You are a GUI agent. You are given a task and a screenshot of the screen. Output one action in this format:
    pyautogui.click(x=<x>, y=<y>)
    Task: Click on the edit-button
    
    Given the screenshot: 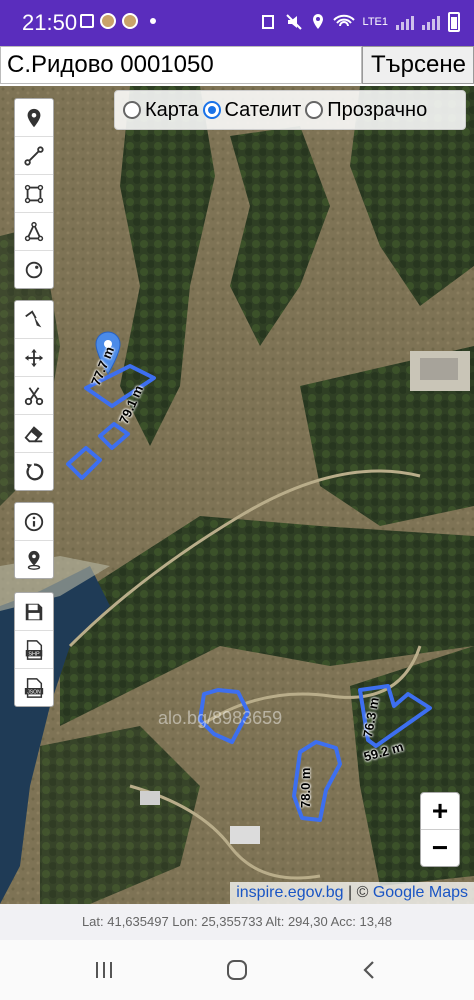 What is the action you would take?
    pyautogui.click(x=34, y=320)
    